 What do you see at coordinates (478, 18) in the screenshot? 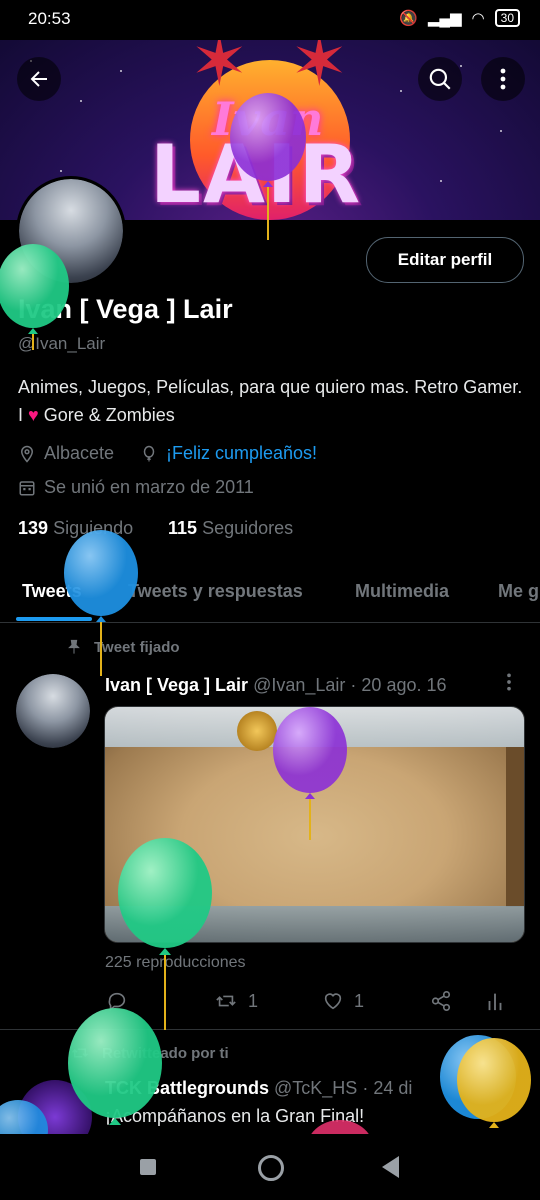
I see `wifi-icon: ◠` at bounding box center [478, 18].